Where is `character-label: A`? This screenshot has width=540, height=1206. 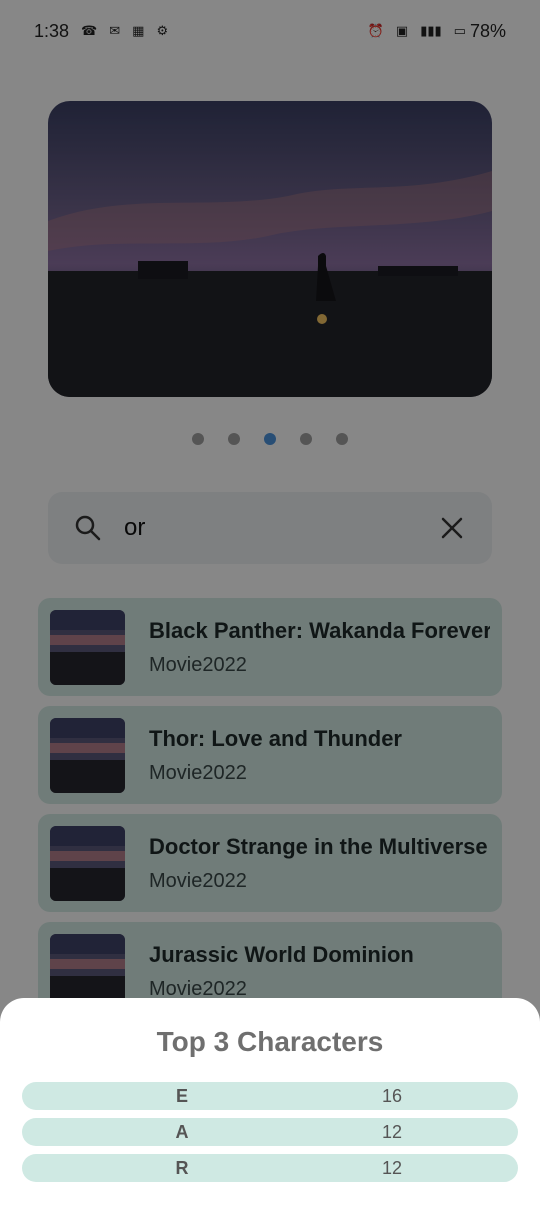 character-label: A is located at coordinates (182, 1131).